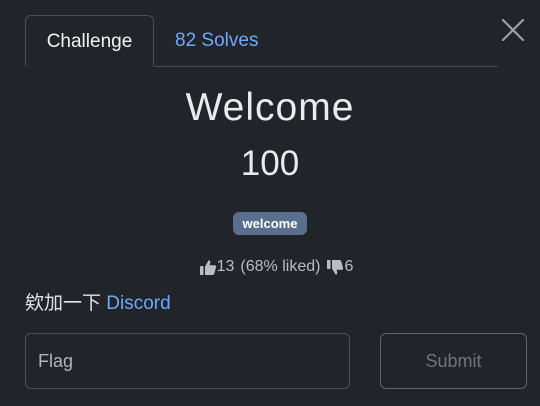 This screenshot has height=406, width=540. Describe the element at coordinates (453, 361) in the screenshot. I see `submit-button: Submit` at that location.